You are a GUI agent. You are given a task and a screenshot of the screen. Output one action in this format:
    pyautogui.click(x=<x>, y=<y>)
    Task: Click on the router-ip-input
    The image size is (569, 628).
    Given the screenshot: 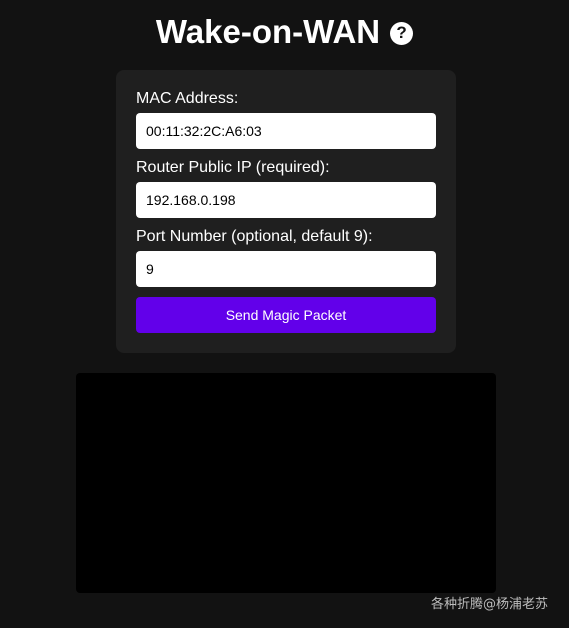 What is the action you would take?
    pyautogui.click(x=286, y=200)
    